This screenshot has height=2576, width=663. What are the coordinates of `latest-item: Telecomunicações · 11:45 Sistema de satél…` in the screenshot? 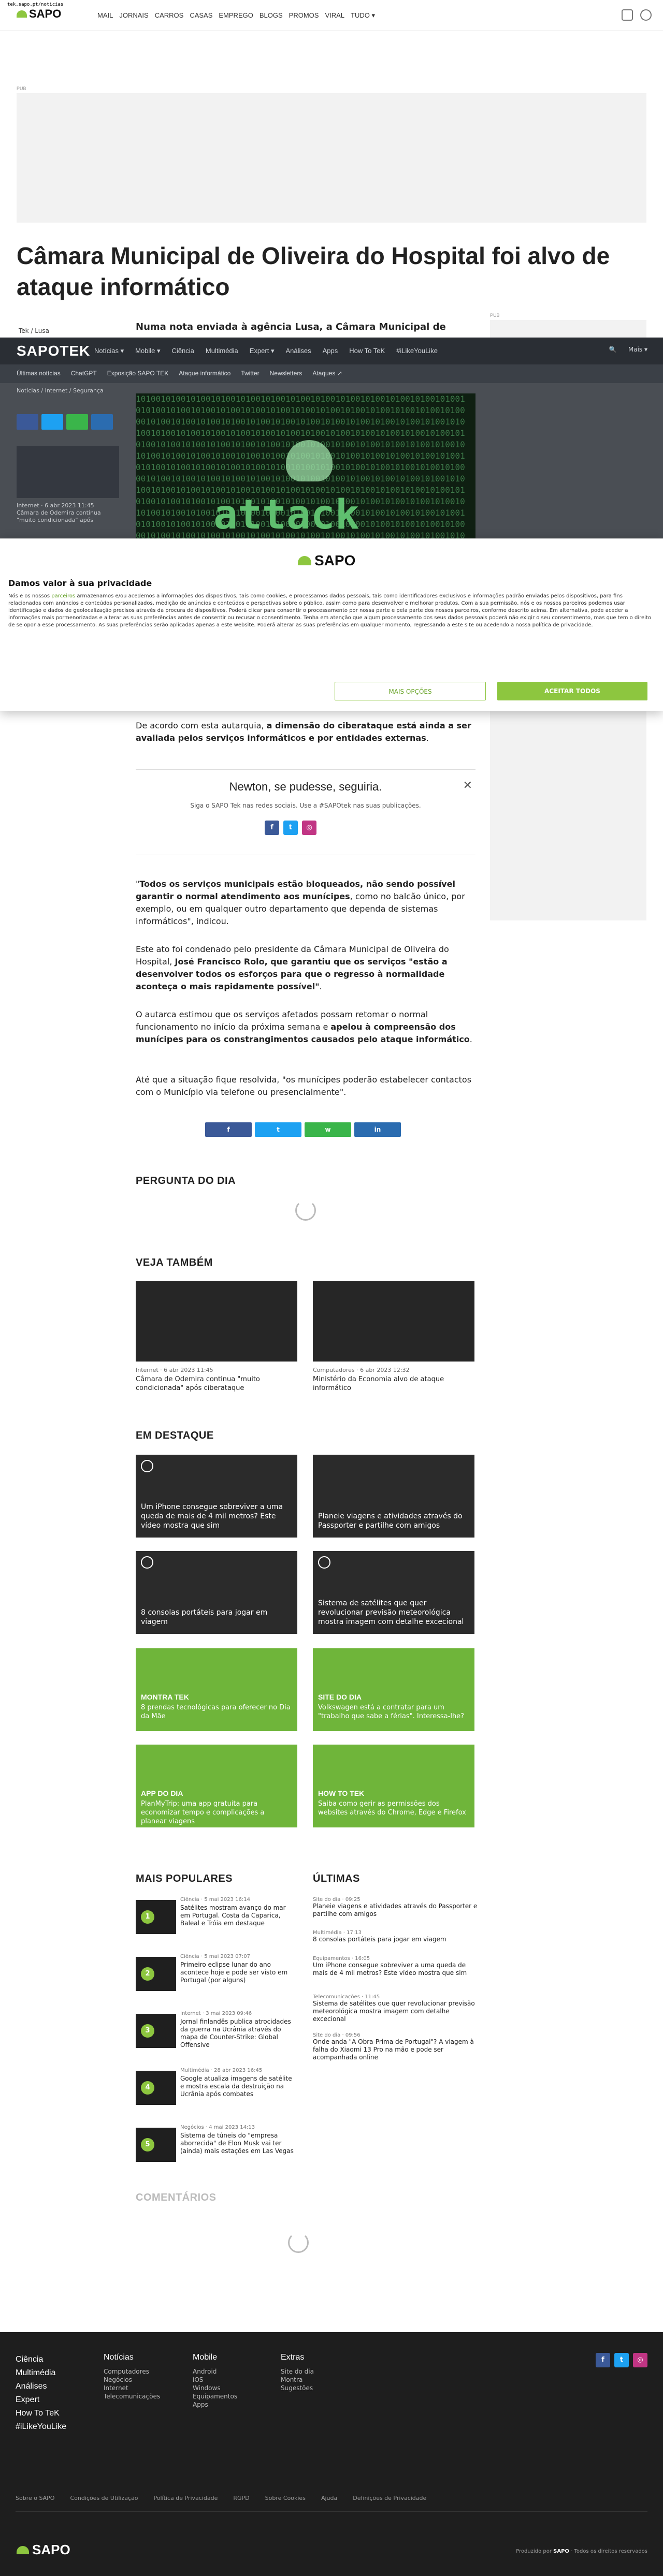 It's located at (396, 2009).